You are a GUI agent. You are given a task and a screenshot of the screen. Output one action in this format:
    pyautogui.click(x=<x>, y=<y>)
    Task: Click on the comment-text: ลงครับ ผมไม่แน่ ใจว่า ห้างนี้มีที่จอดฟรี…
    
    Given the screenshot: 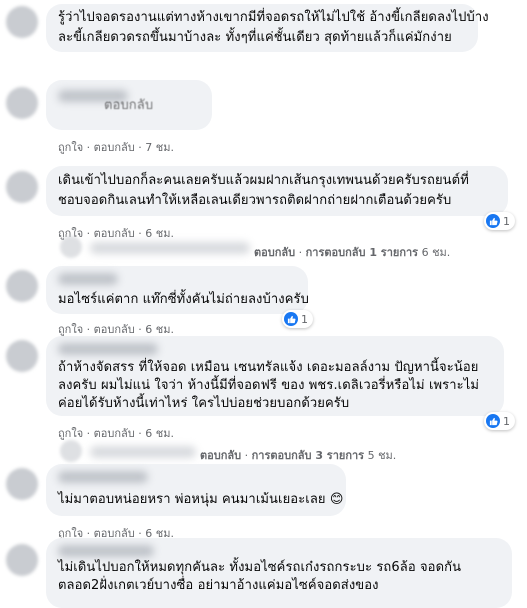 What is the action you would take?
    pyautogui.click(x=269, y=385)
    